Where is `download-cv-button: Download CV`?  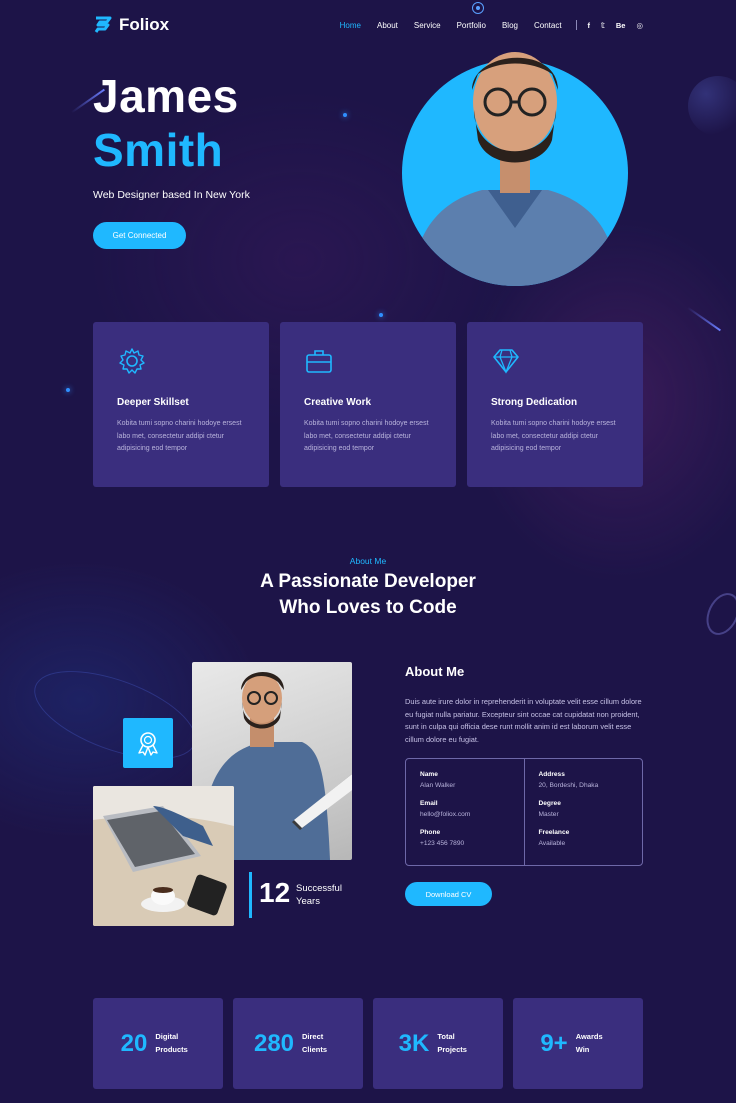
download-cv-button: Download CV is located at coordinates (448, 894).